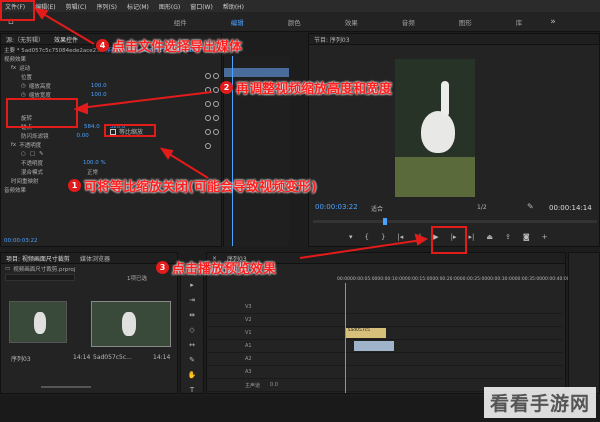 The height and width of the screenshot is (422, 600). I want to click on annotation-2: 2 再调整视频缩放高度和宽度, so click(306, 87).